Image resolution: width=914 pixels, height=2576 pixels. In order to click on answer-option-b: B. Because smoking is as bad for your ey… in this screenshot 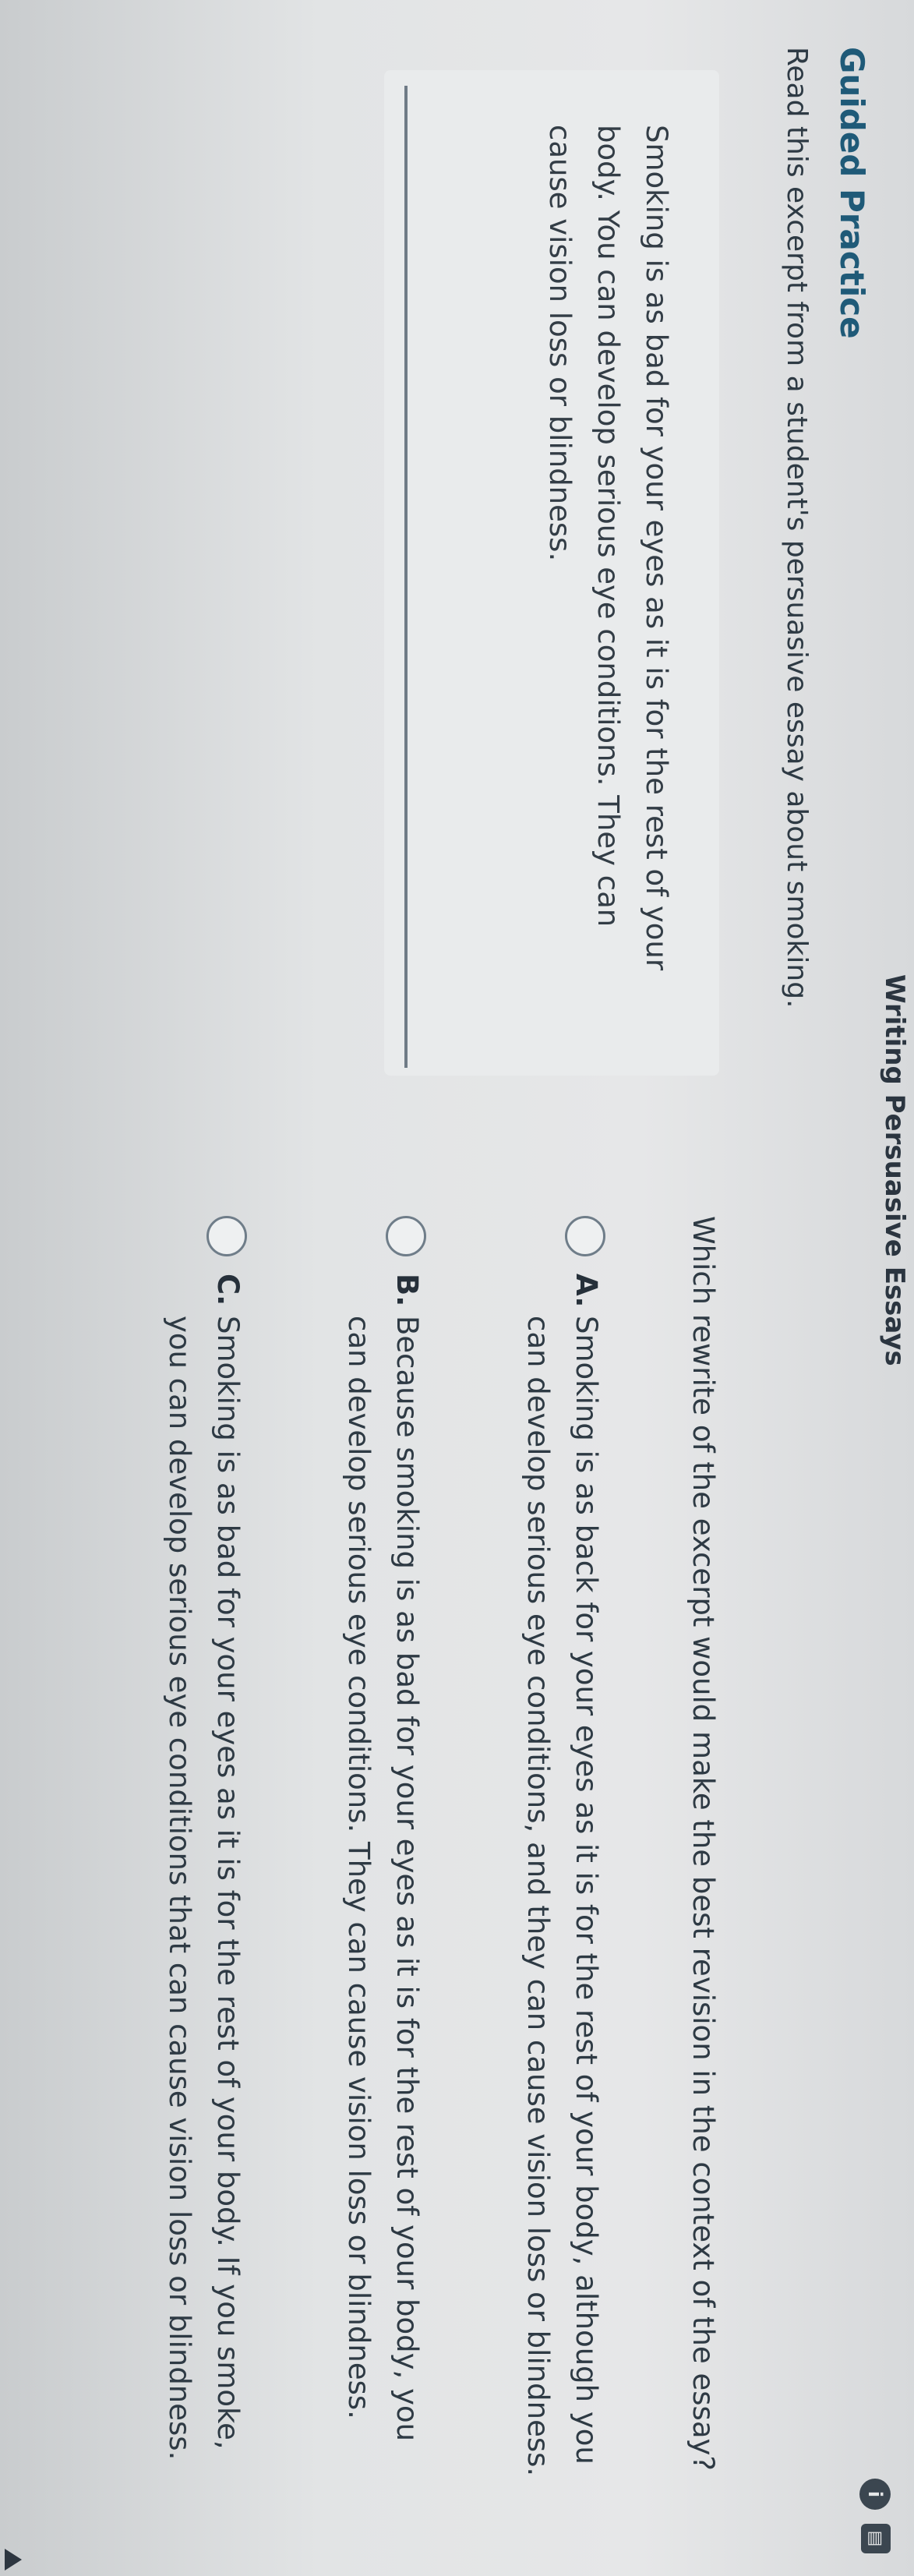, I will do `click(382, 1847)`.